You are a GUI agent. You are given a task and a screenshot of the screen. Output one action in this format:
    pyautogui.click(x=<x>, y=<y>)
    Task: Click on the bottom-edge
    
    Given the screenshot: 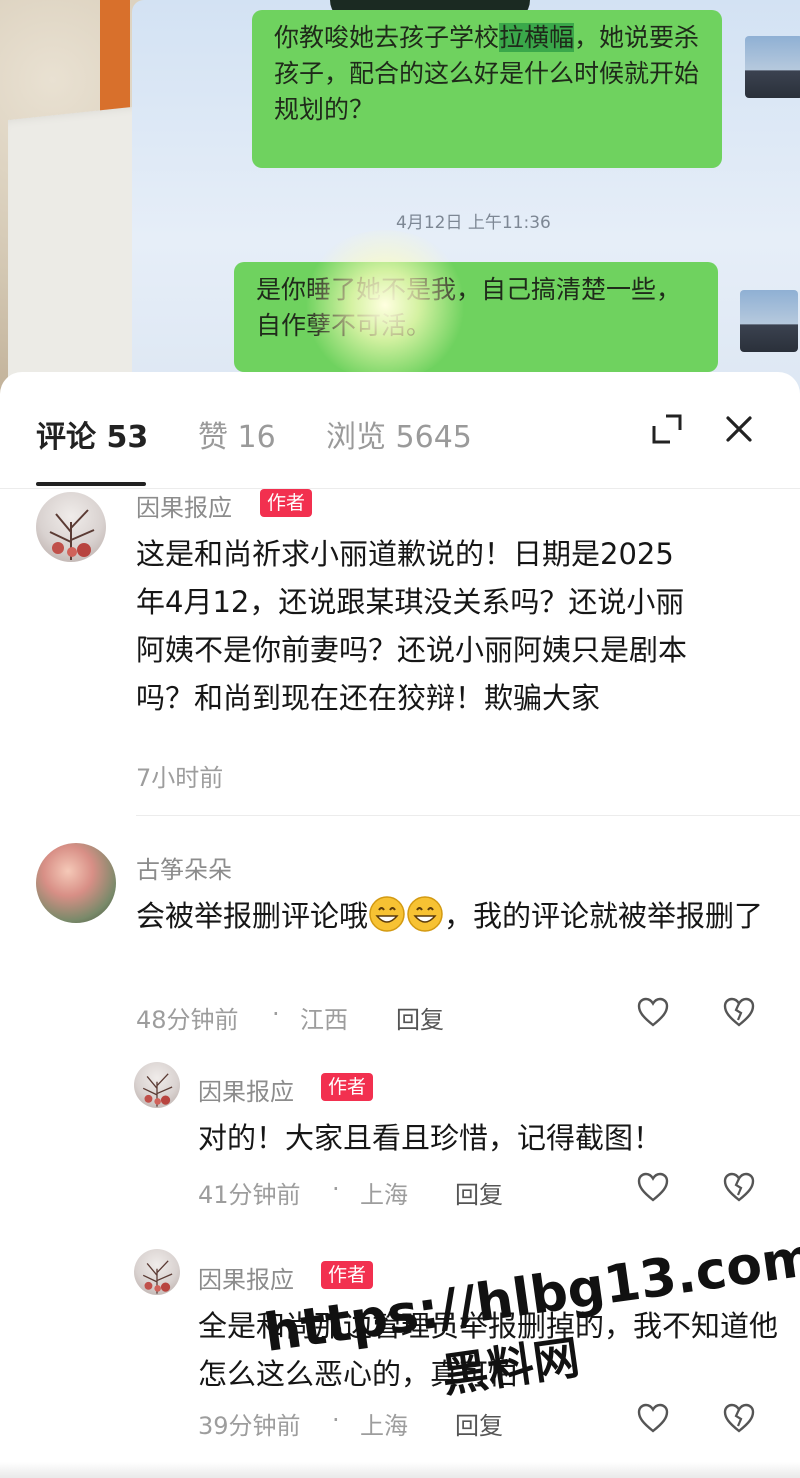 What is the action you would take?
    pyautogui.click(x=400, y=1470)
    